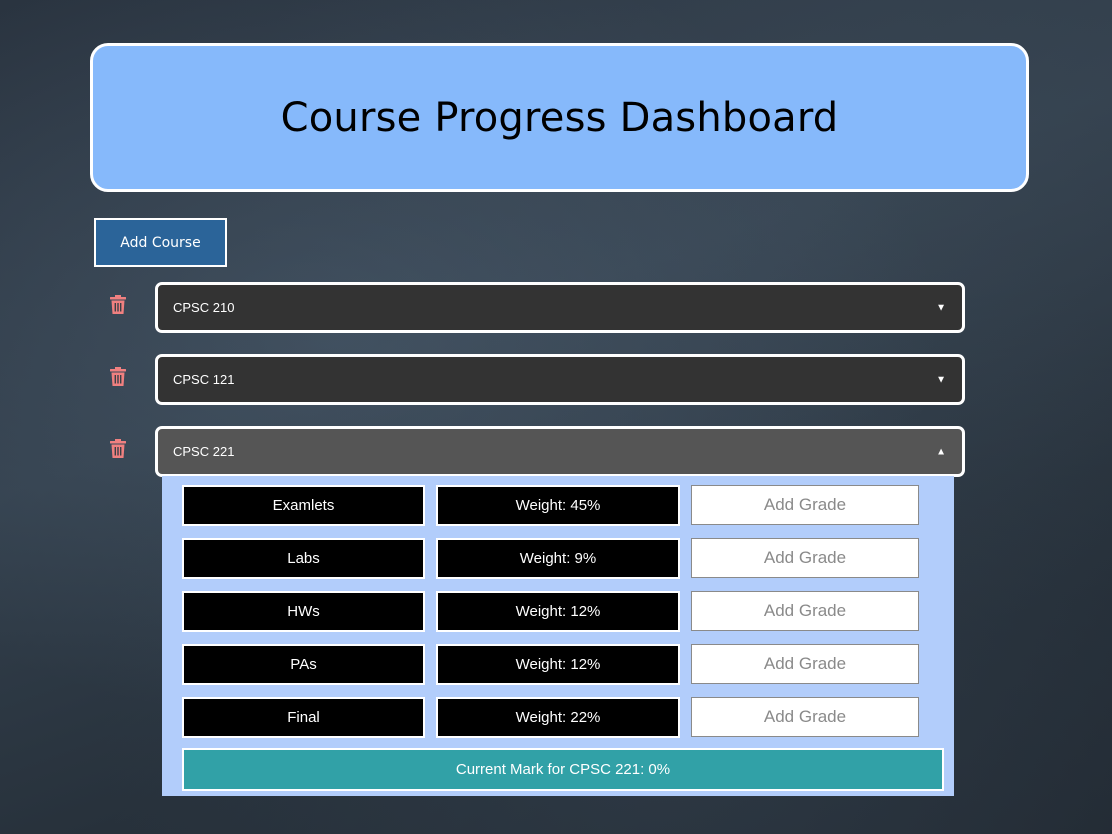  What do you see at coordinates (558, 717) in the screenshot?
I see `component-weight: Weight: 22%` at bounding box center [558, 717].